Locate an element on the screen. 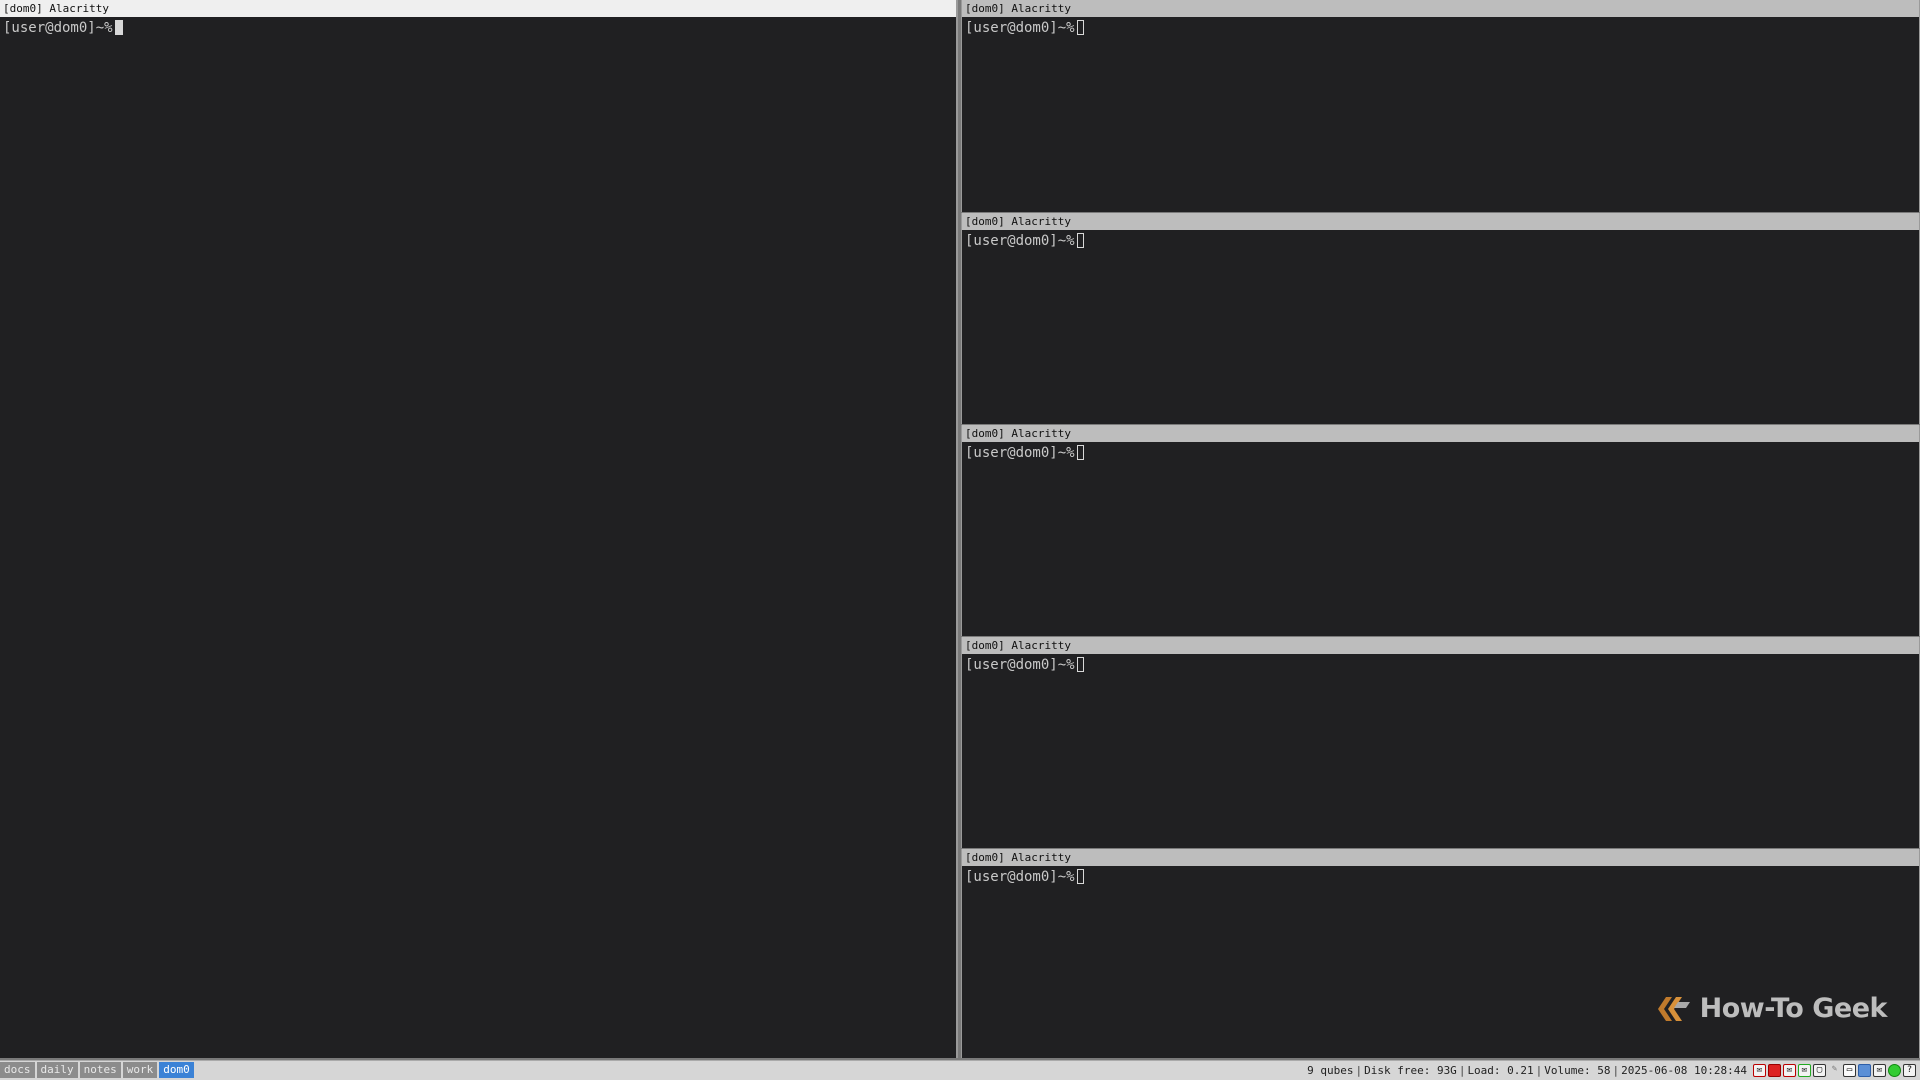  disk-free: Disk free: 93G is located at coordinates (1410, 1070).